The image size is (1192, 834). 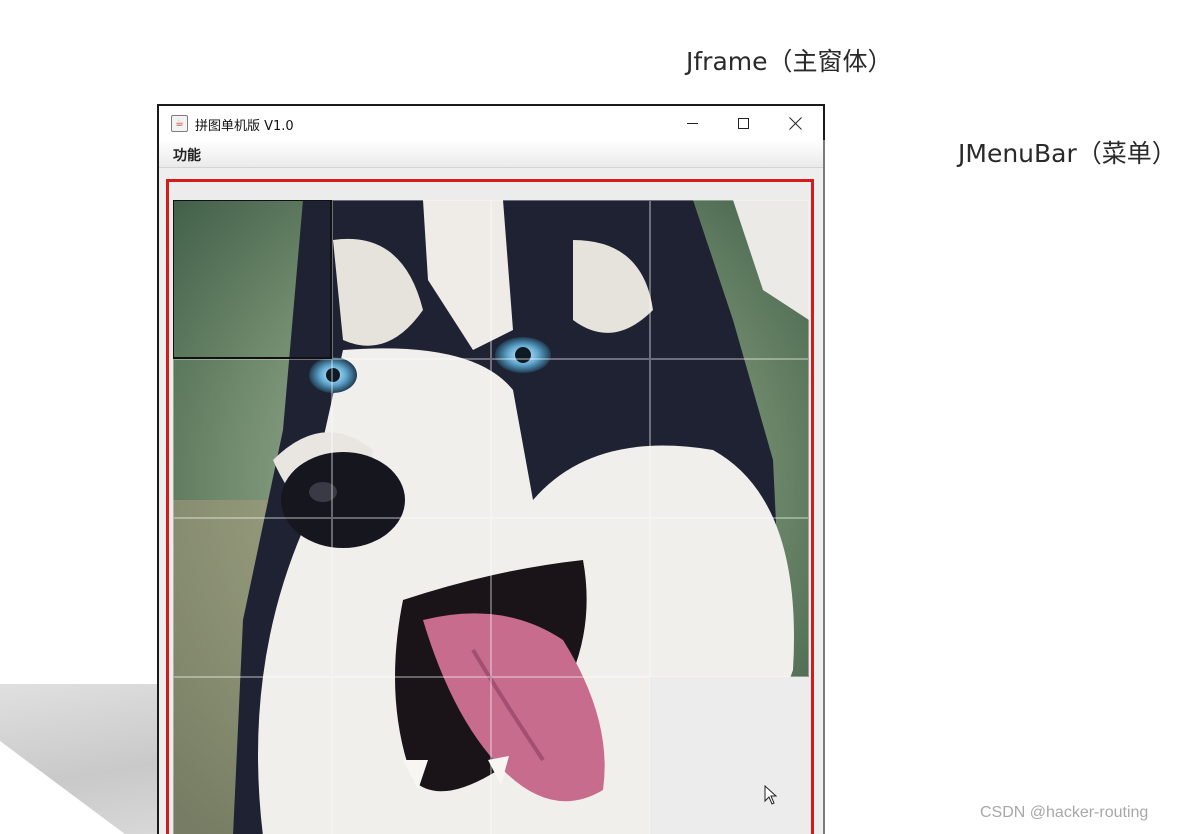 I want to click on jframe-annotation-label: Jframe（主窗体）, so click(x=789, y=61).